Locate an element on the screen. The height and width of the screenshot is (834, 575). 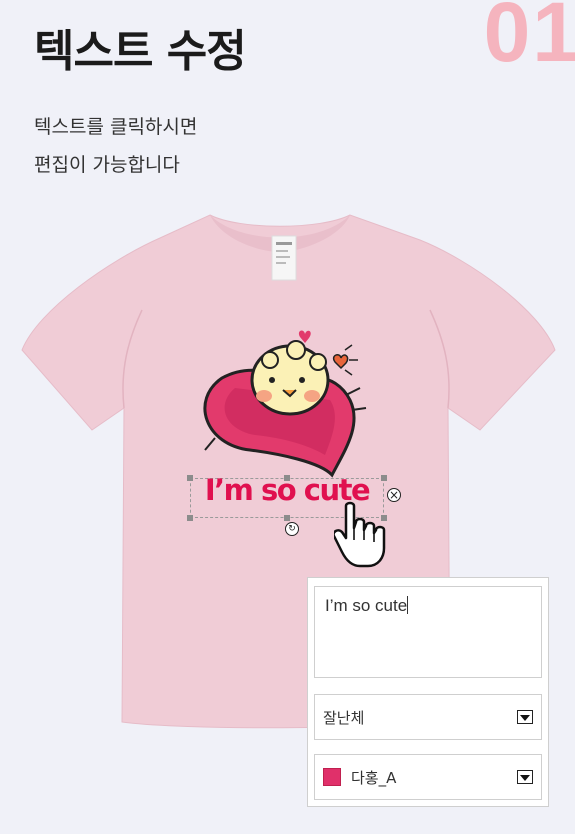
color-select-value: 다홍_A is located at coordinates (374, 777).